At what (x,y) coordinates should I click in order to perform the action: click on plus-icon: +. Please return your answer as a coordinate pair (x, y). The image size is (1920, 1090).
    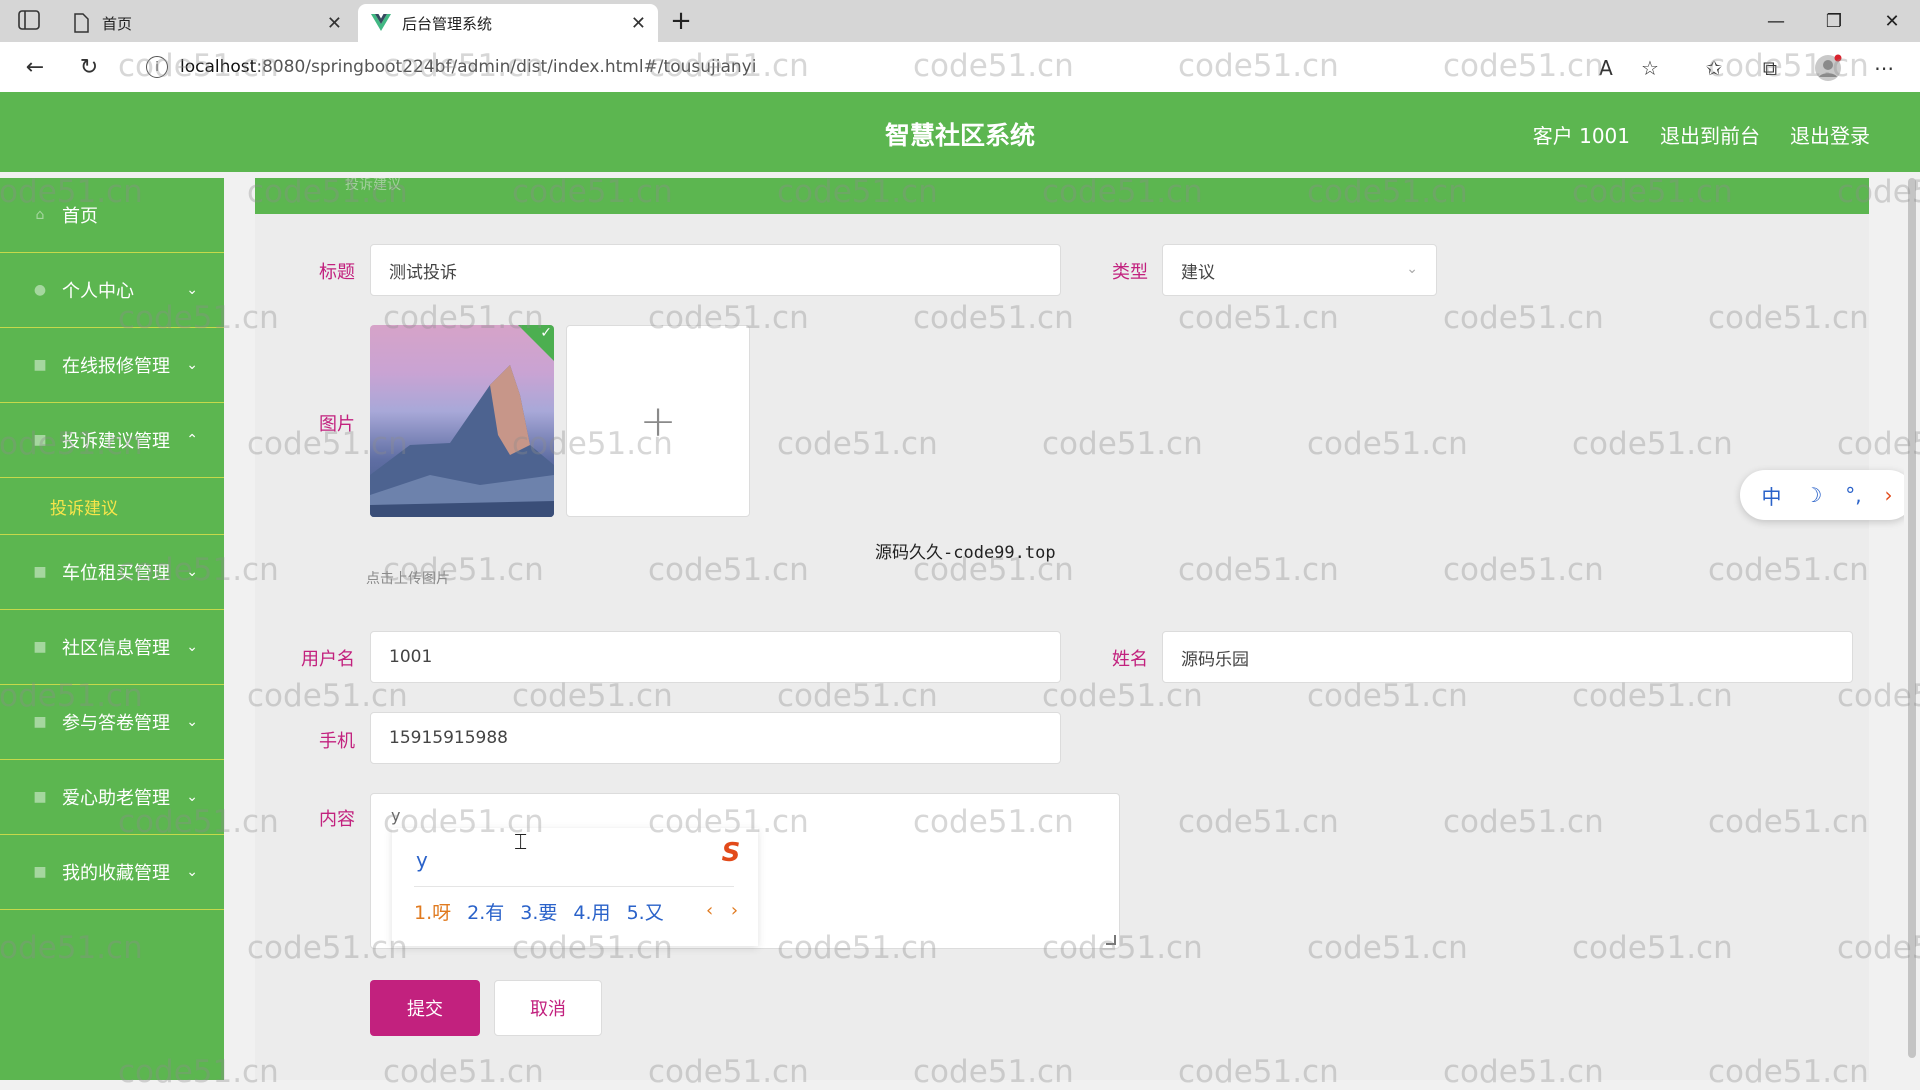
    Looking at the image, I should click on (658, 421).